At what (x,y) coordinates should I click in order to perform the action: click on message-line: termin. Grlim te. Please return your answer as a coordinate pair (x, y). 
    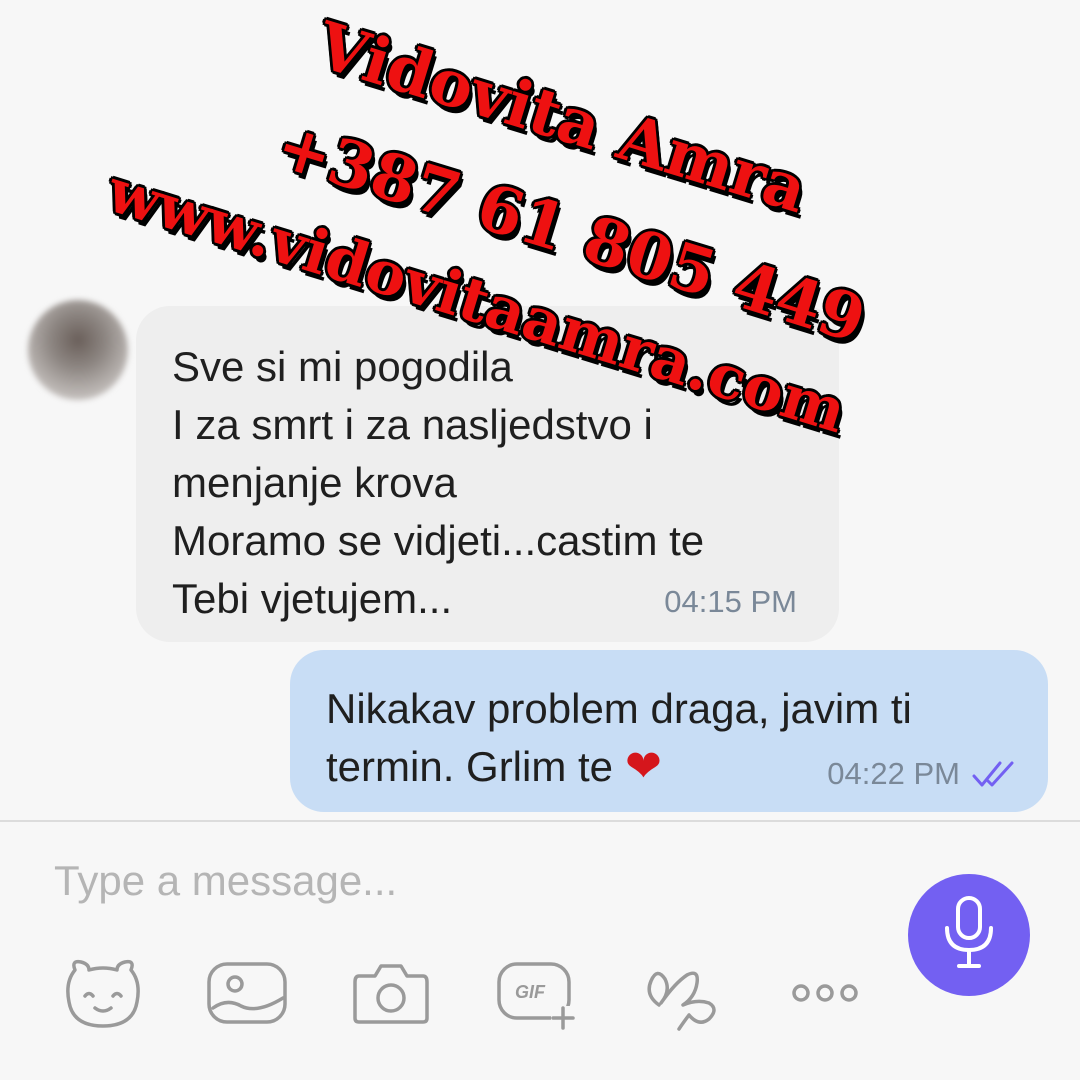
    Looking at the image, I should click on (470, 766).